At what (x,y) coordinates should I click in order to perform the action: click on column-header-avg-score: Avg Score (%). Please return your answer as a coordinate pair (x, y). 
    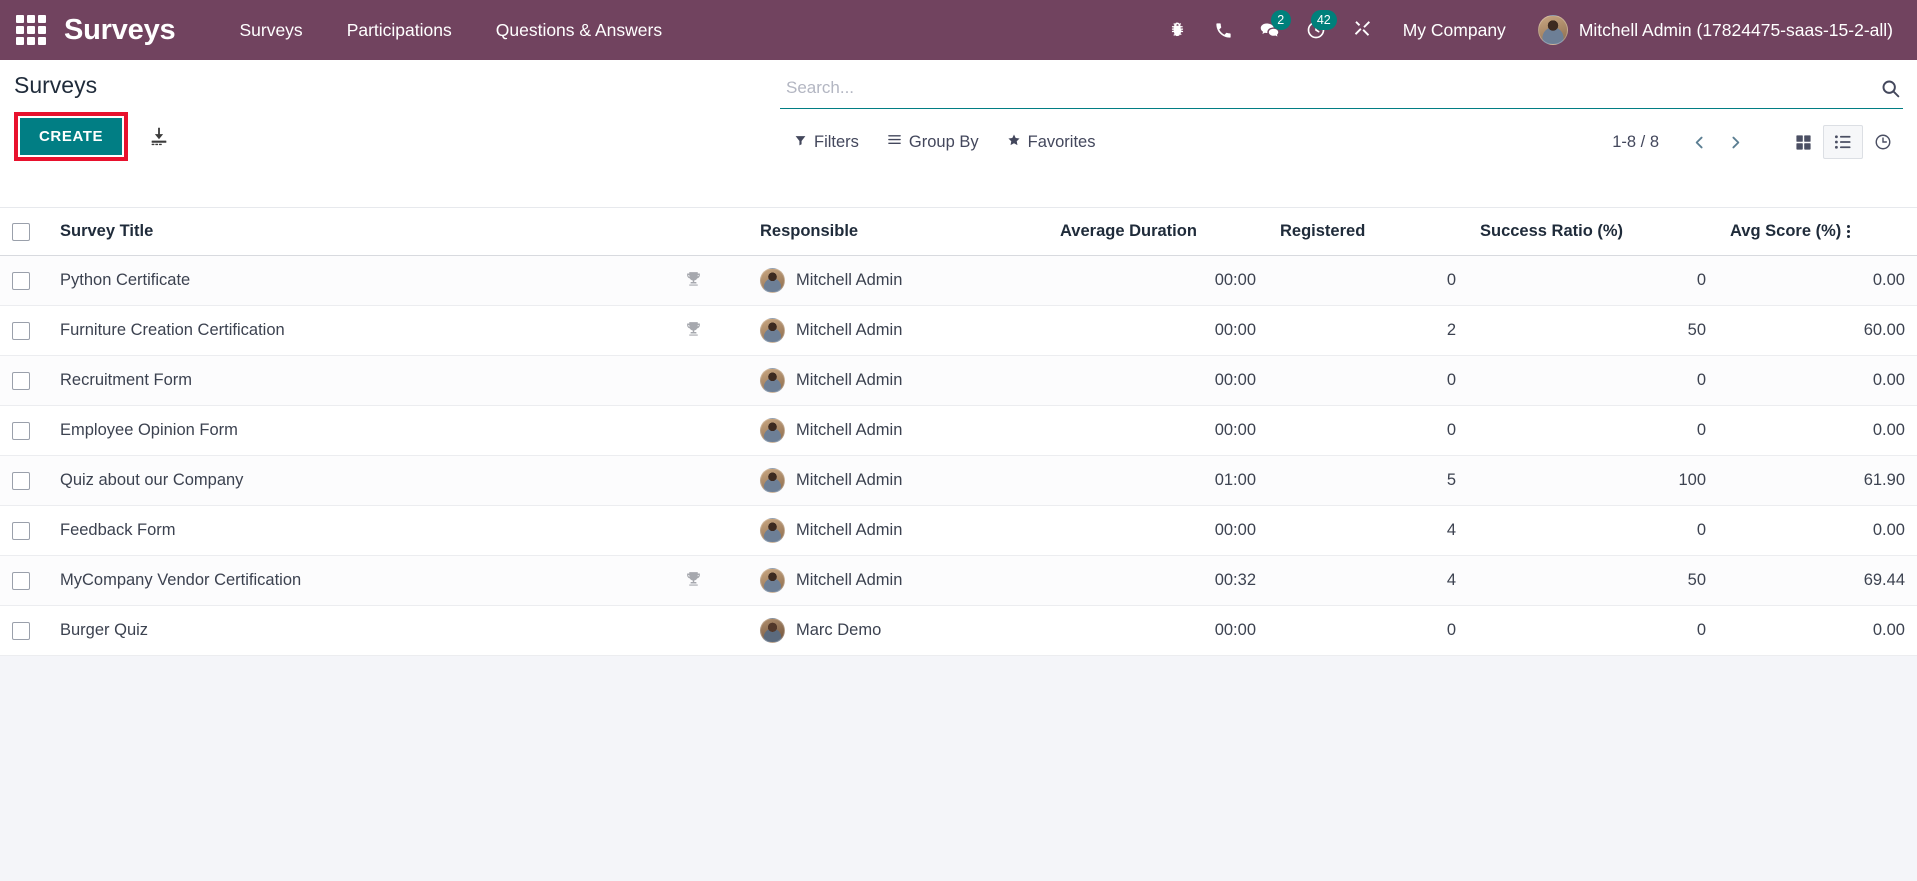
    Looking at the image, I should click on (1817, 232).